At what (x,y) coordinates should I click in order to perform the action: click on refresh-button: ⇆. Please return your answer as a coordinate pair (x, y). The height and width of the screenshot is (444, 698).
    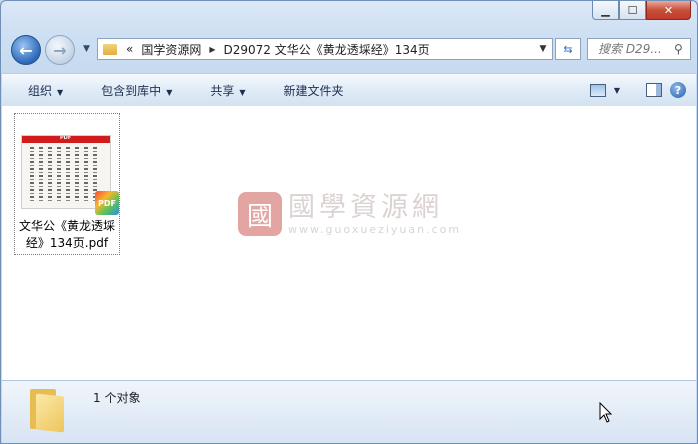
    Looking at the image, I should click on (568, 49).